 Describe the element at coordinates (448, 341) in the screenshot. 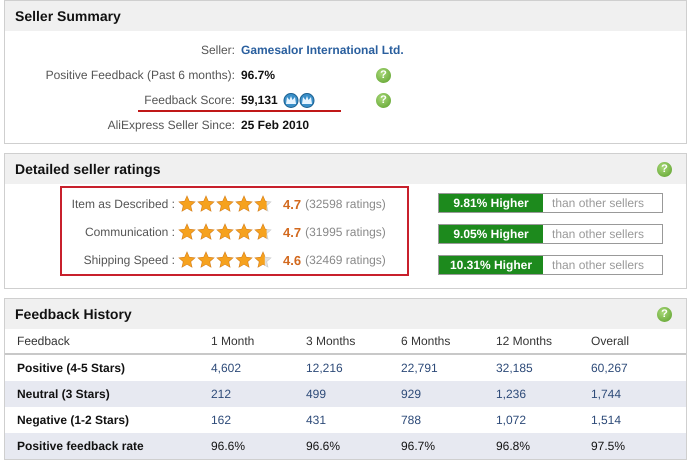

I see `column-header: 6 Months` at that location.